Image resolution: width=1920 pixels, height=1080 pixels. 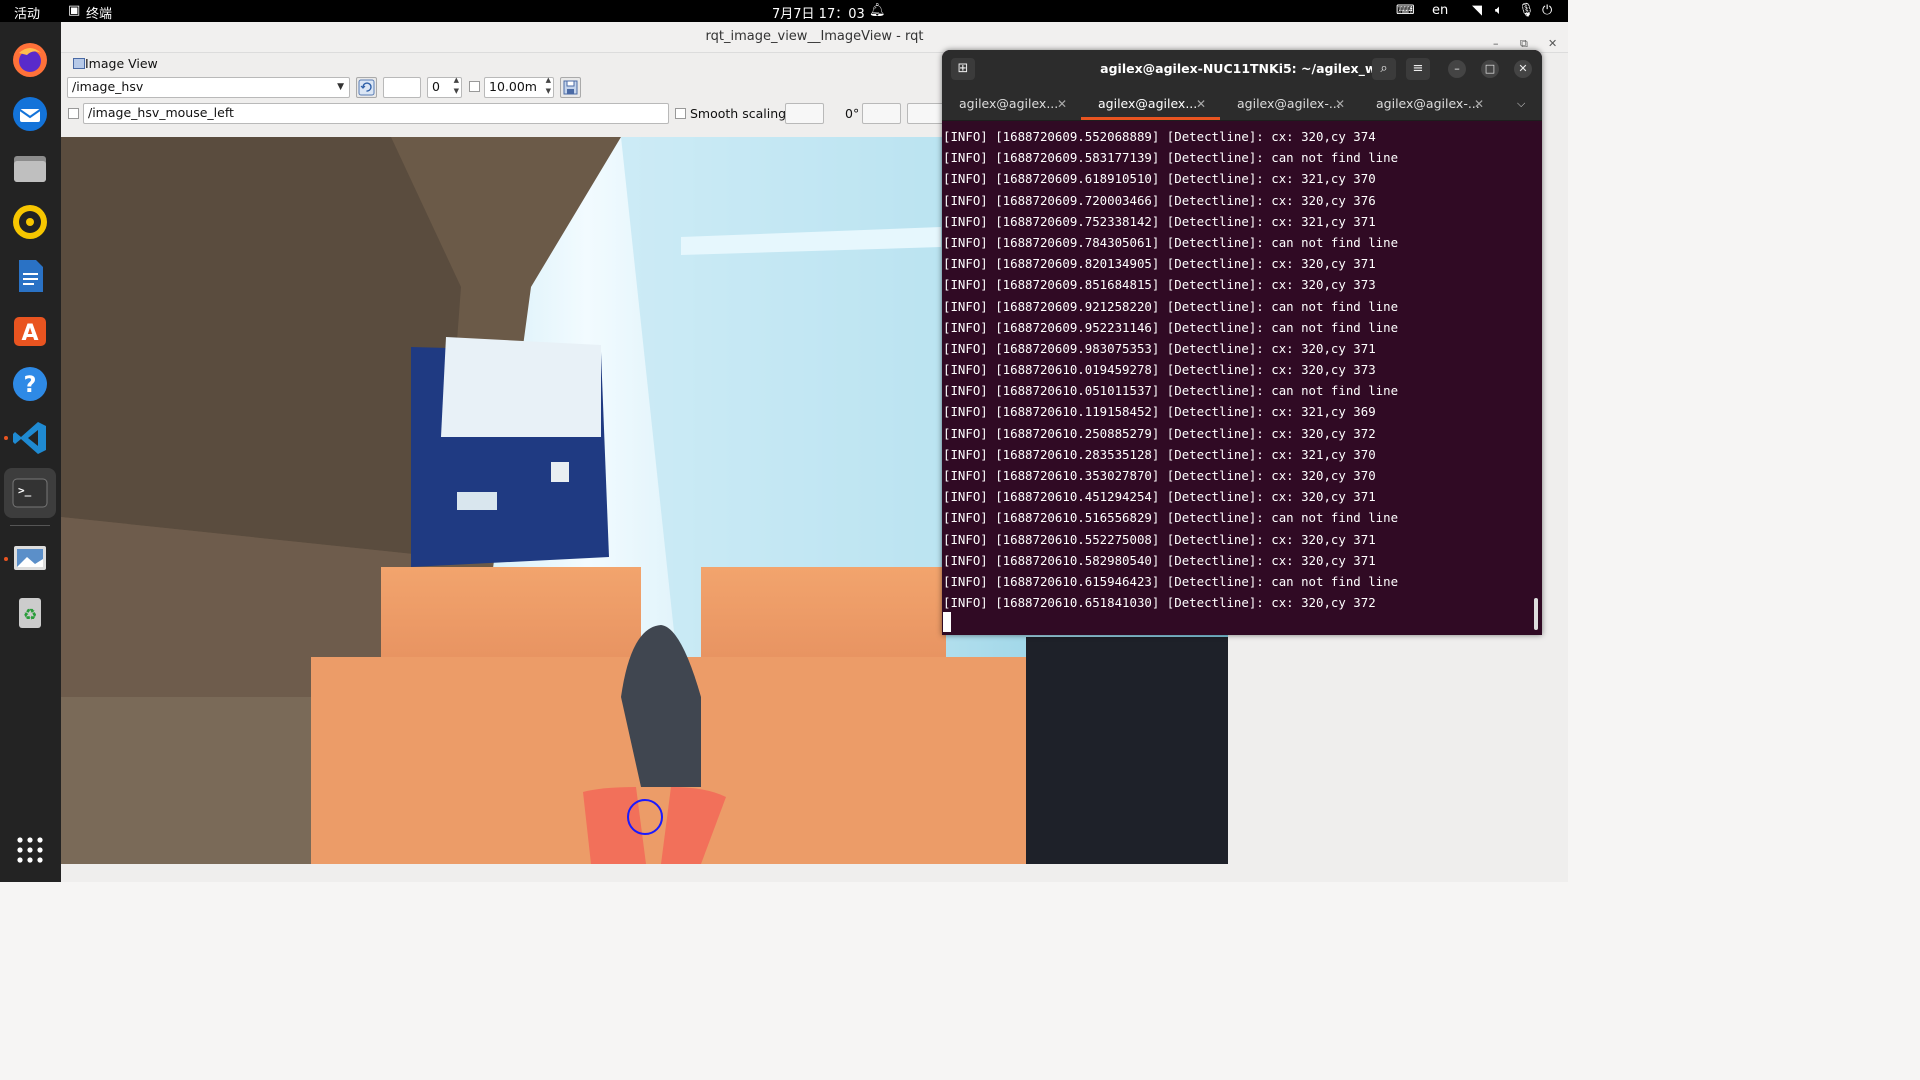 I want to click on color-scheme-input, so click(x=402, y=87).